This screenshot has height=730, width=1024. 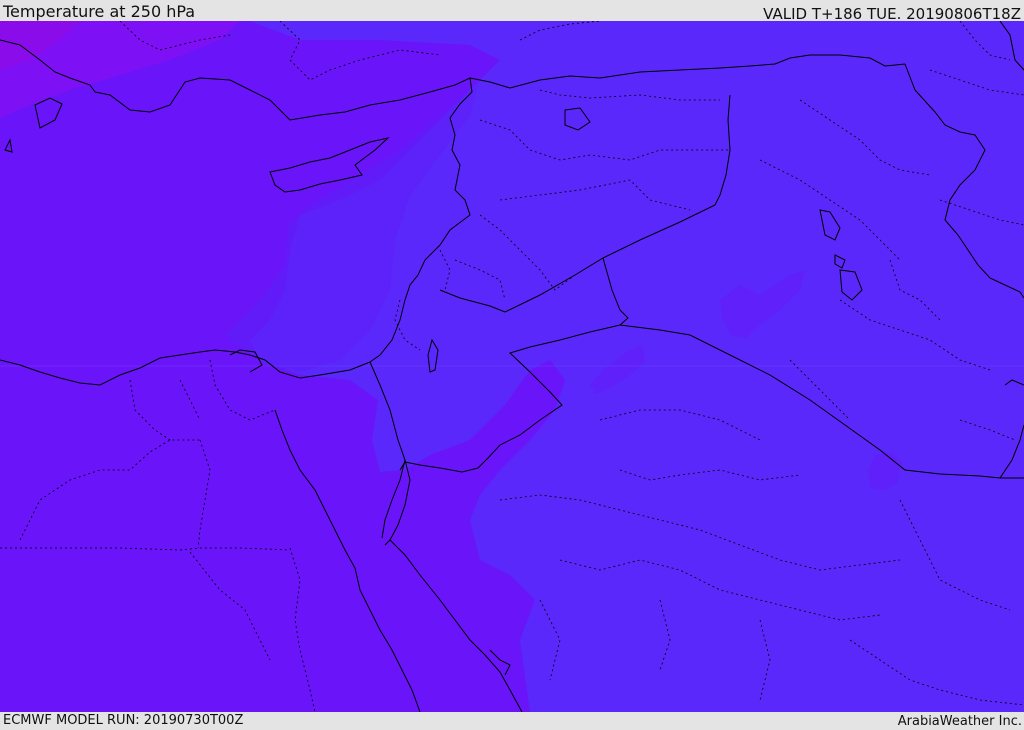 What do you see at coordinates (123, 720) in the screenshot?
I see `model-run: ECMWF MODEL RUN: 20190730T00Z` at bounding box center [123, 720].